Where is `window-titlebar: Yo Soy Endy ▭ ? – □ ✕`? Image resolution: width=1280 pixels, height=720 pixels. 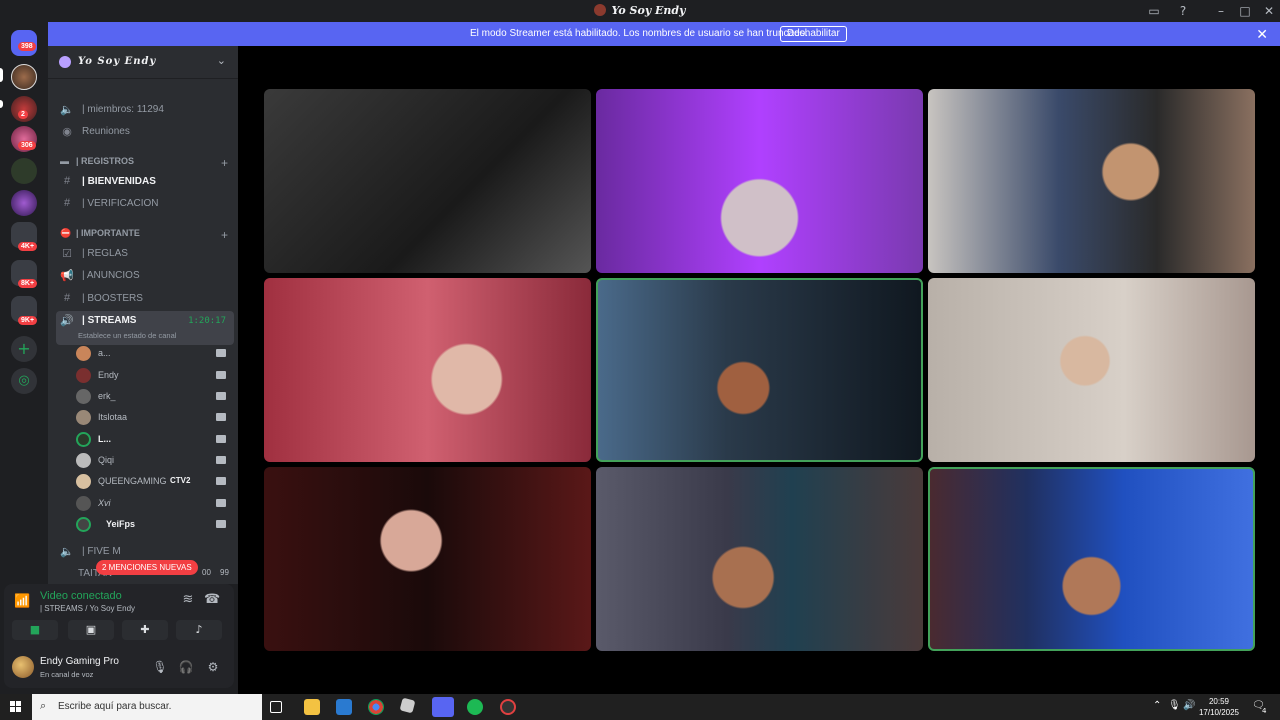
window-titlebar: Yo Soy Endy ▭ ? – □ ✕ is located at coordinates (640, 11).